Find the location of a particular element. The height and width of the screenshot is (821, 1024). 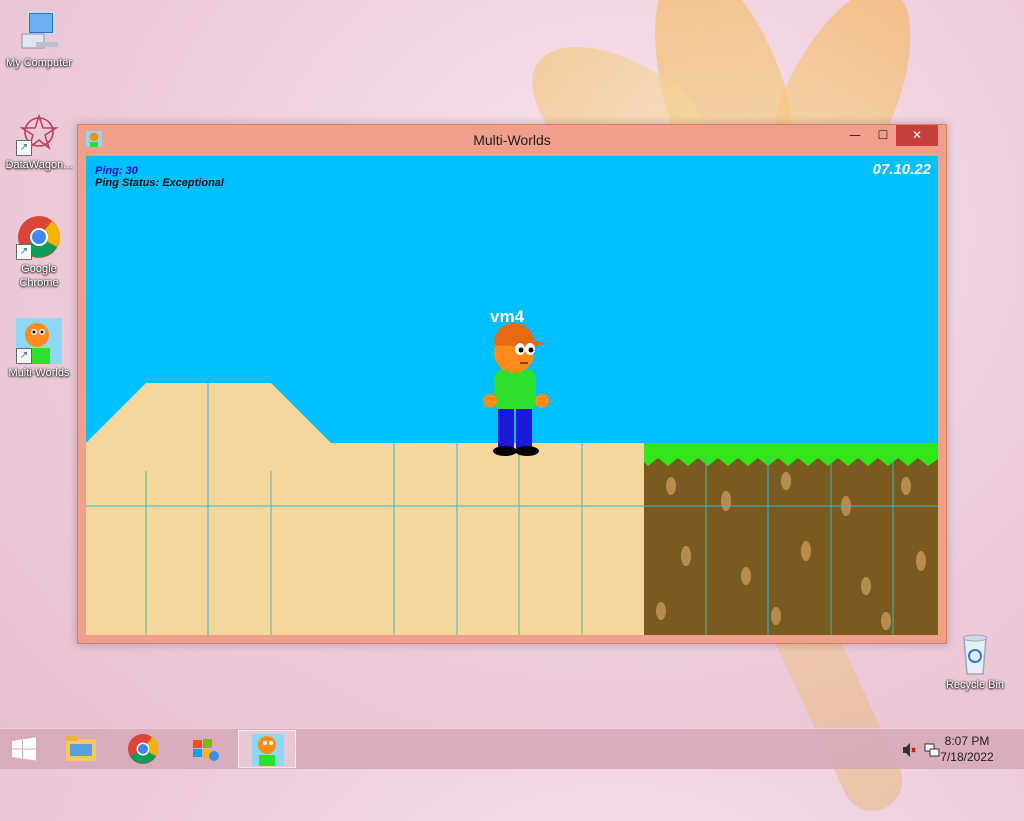

multi-worlds-icon: ↗ is located at coordinates (39, 341).